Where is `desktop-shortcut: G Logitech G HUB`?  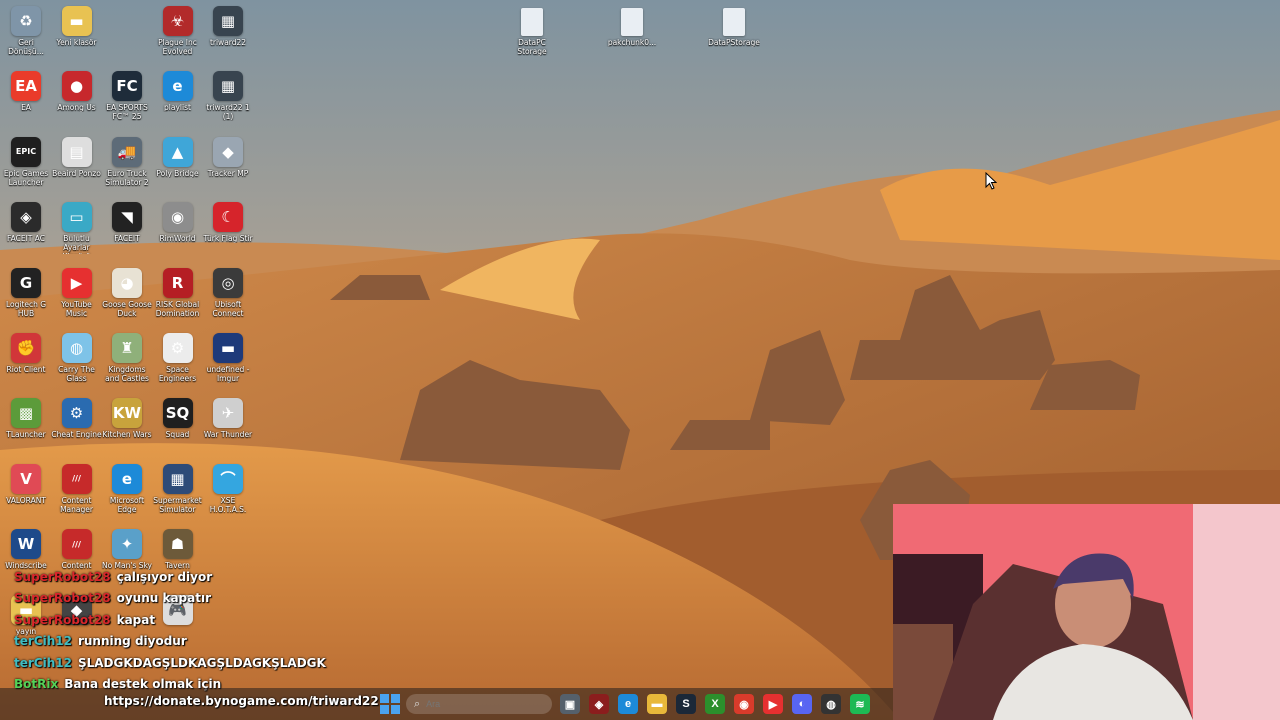
desktop-shortcut: G Logitech G HUB is located at coordinates (26, 297).